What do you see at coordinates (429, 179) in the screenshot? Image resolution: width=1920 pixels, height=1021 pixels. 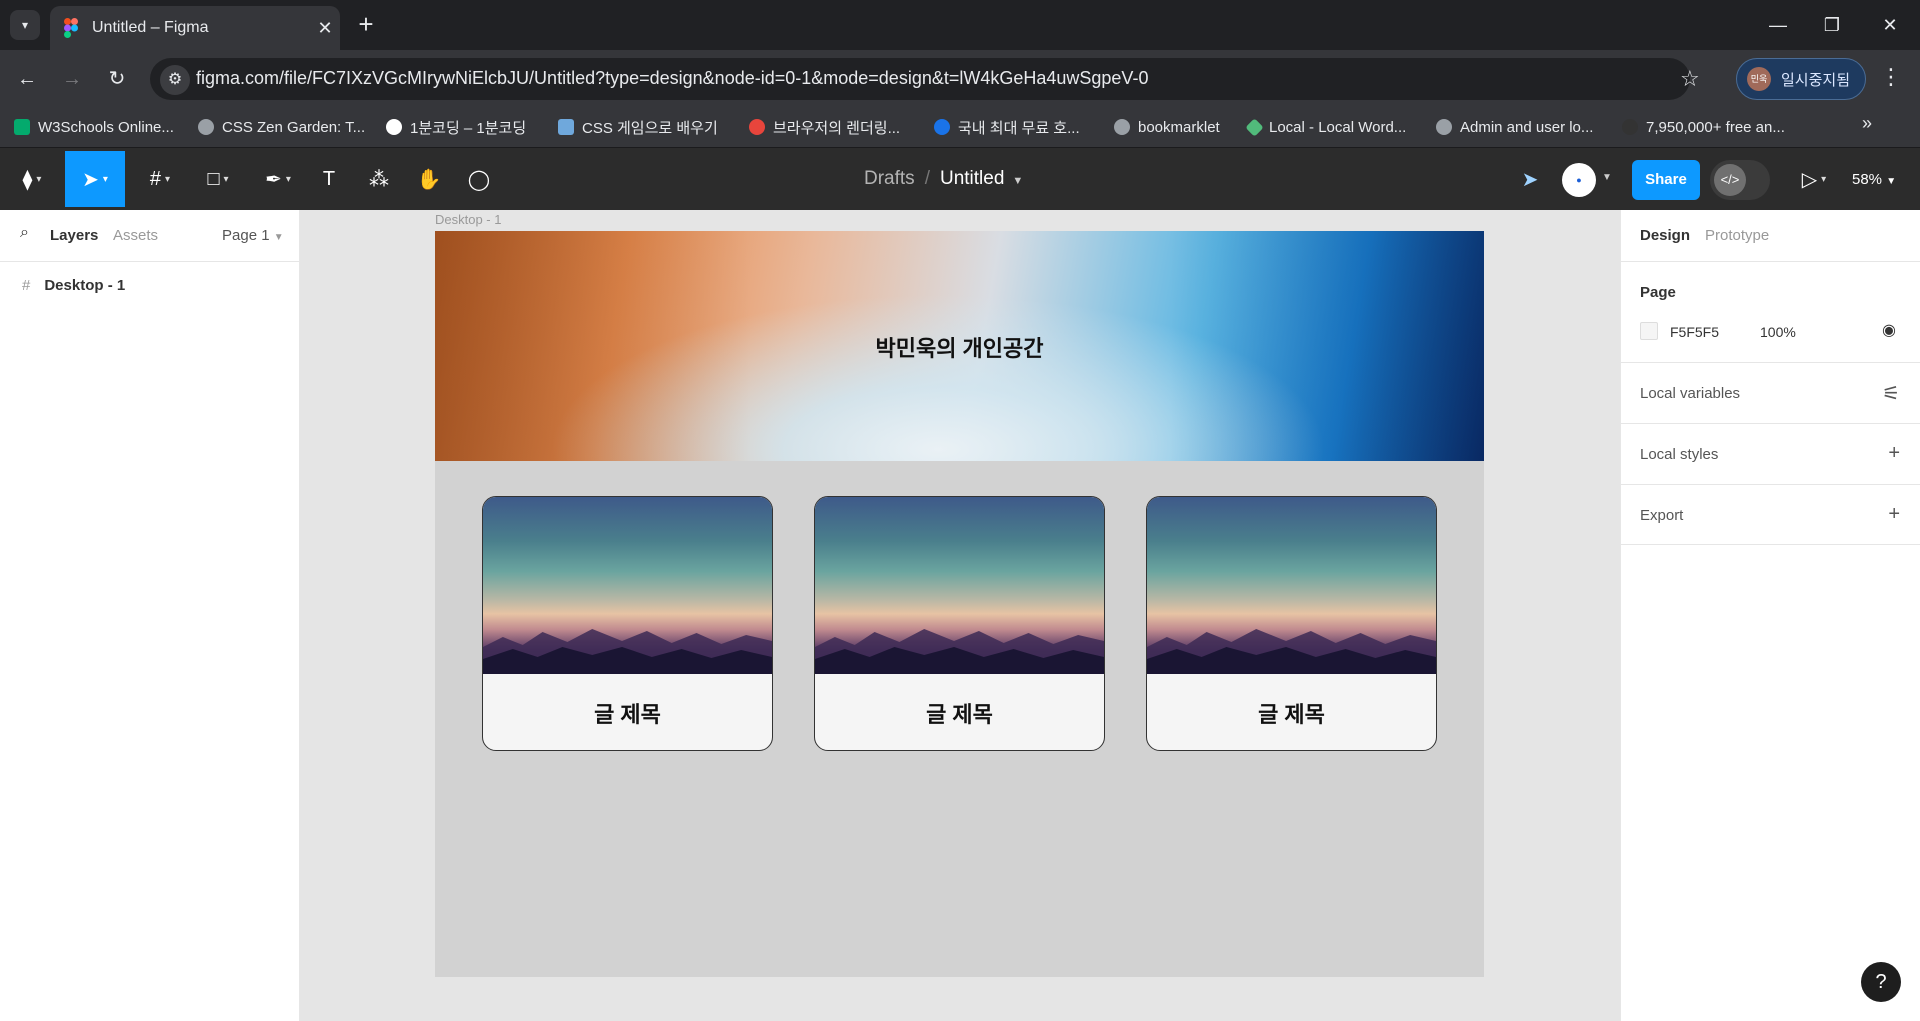 I see `hand-tool: ✋` at bounding box center [429, 179].